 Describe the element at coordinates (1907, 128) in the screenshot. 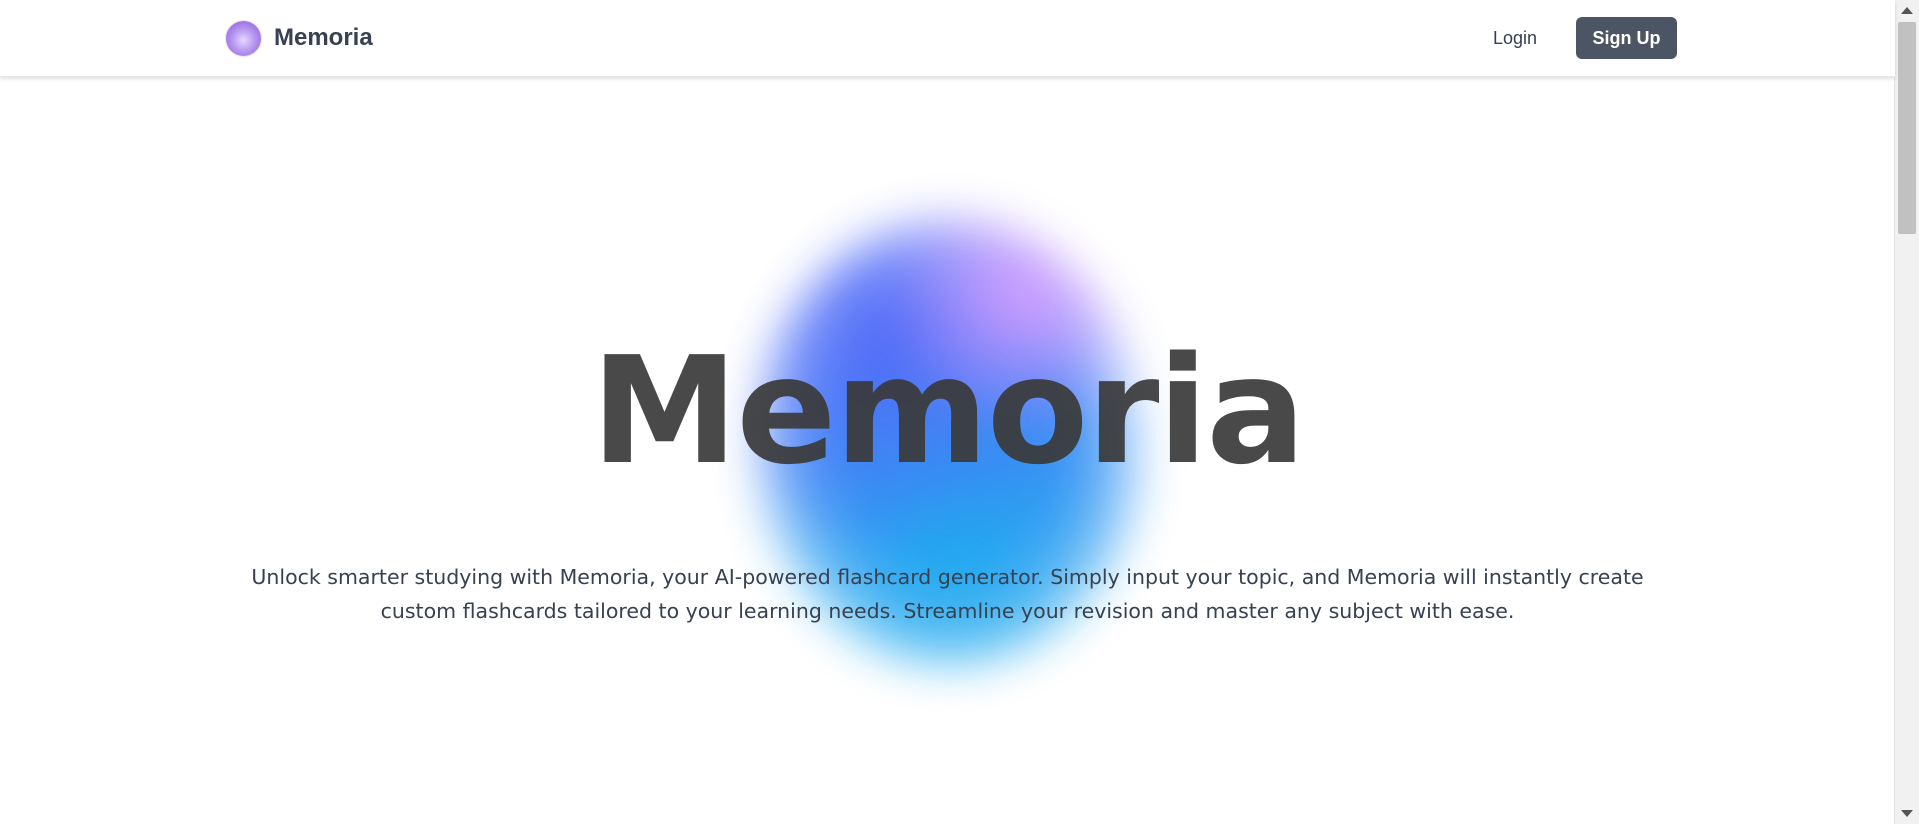

I see `scroll-thumb` at that location.